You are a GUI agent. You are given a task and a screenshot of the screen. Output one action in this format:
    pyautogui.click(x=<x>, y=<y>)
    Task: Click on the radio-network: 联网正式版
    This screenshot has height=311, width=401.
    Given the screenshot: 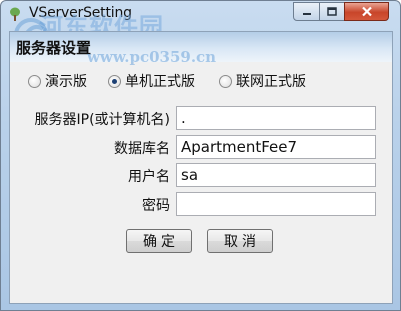 What is the action you would take?
    pyautogui.click(x=262, y=81)
    